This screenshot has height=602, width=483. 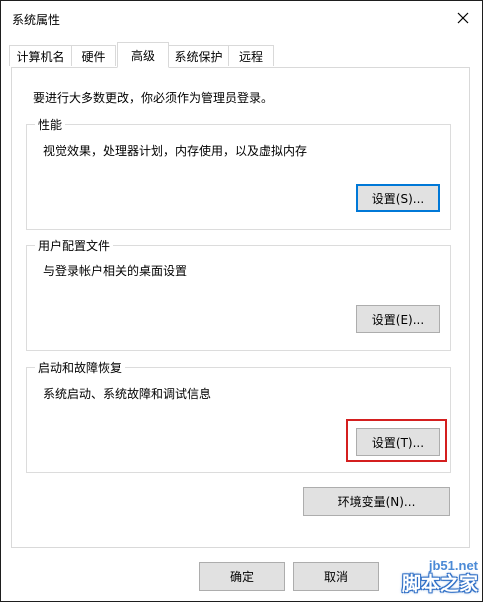 I want to click on close-button, so click(x=463, y=18).